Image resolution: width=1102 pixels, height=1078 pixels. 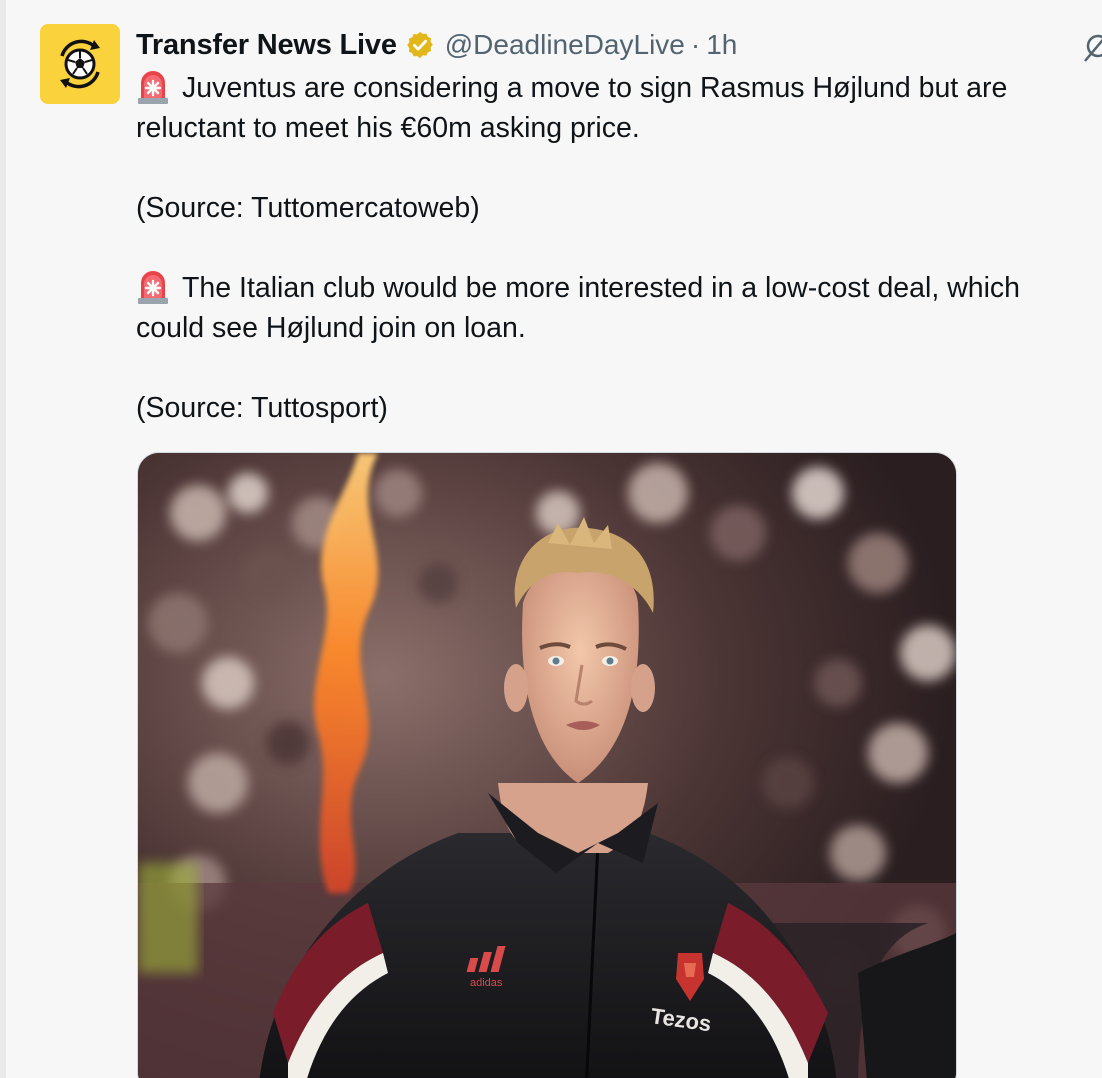 What do you see at coordinates (1091, 48) in the screenshot?
I see `grok-icon` at bounding box center [1091, 48].